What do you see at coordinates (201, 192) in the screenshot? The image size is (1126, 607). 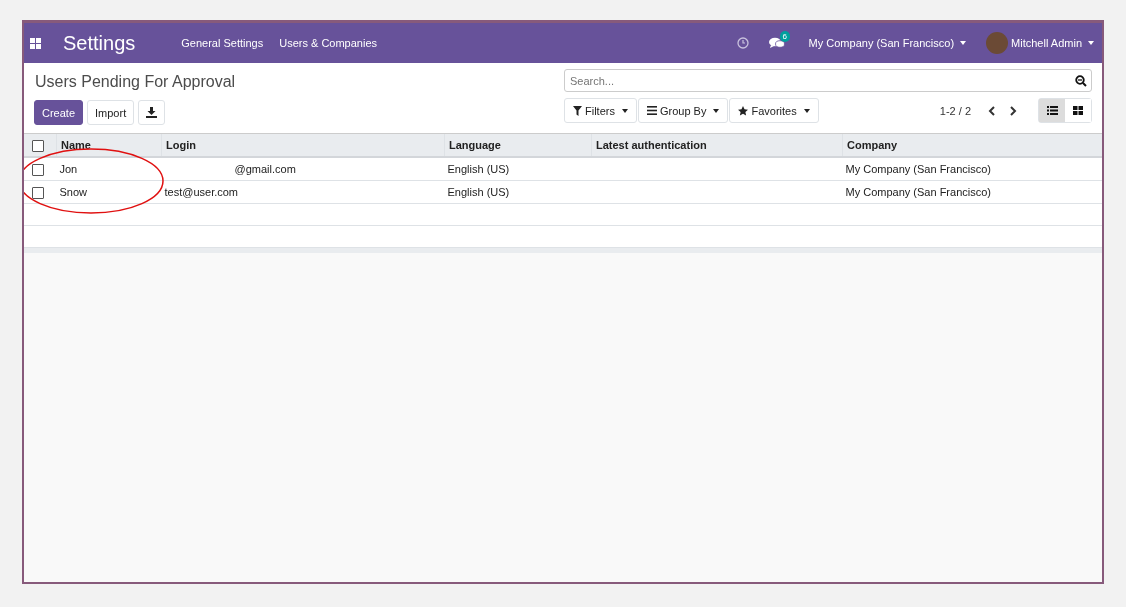 I see `table-cell: test@user.com` at bounding box center [201, 192].